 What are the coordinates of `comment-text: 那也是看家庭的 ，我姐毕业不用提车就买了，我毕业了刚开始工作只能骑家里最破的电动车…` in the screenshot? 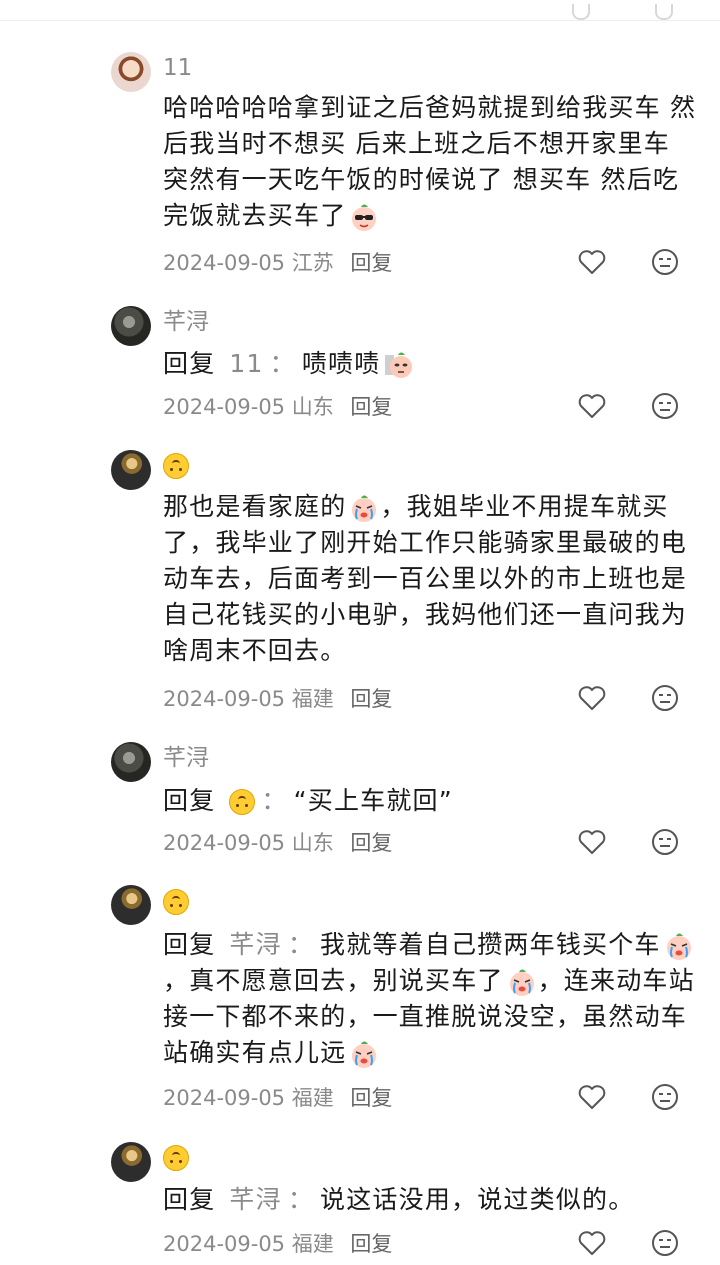 It's located at (433, 579).